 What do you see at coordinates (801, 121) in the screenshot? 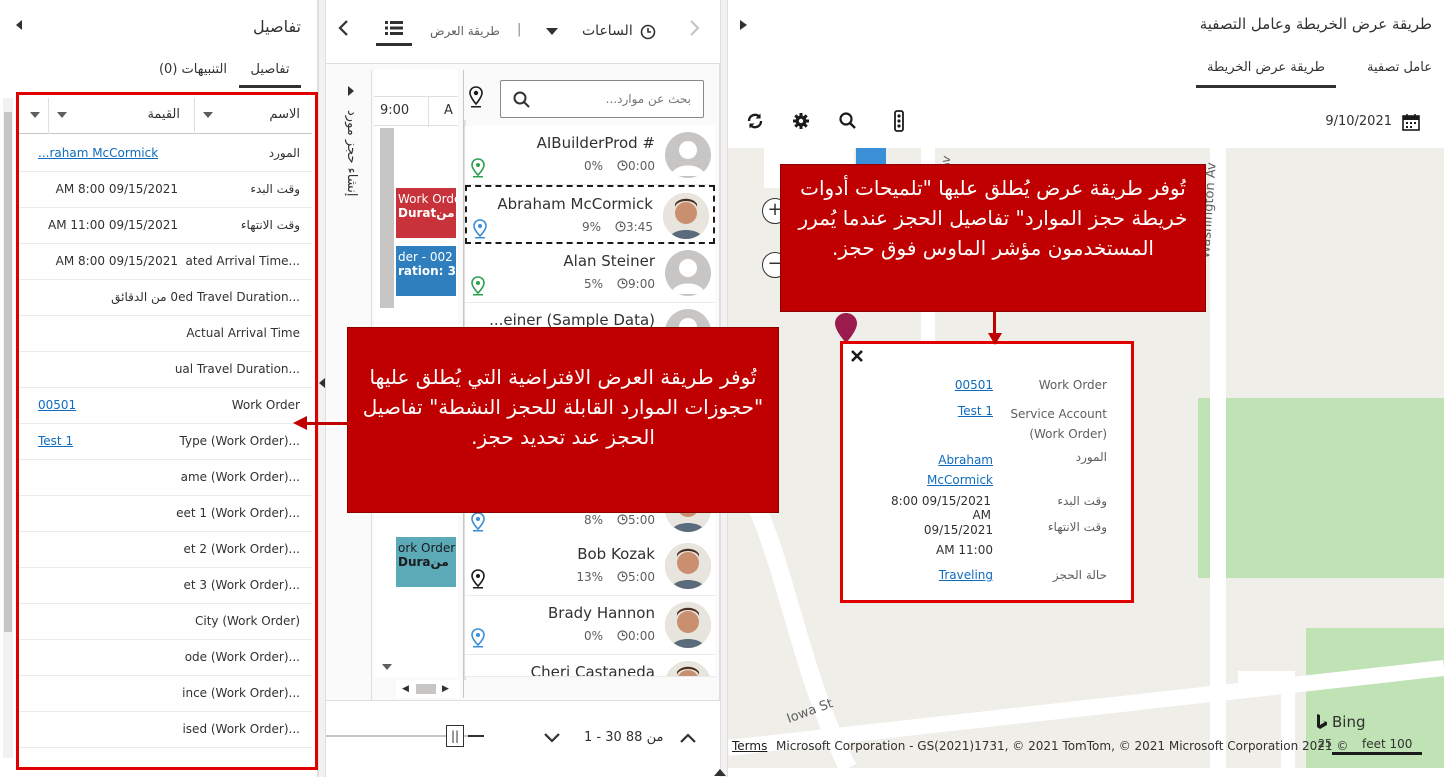
I see `gear-icon` at bounding box center [801, 121].